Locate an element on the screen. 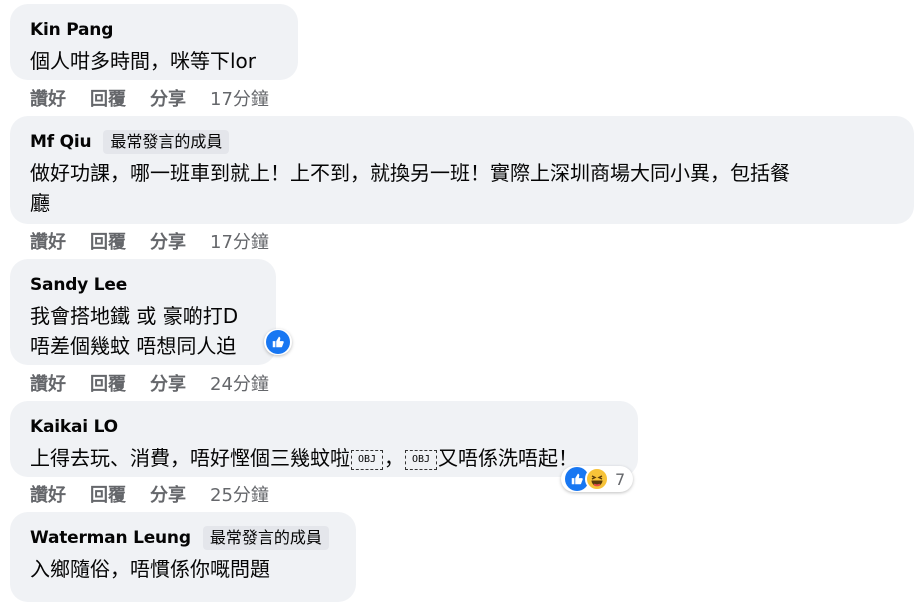  reaction-count: 7 is located at coordinates (620, 479).